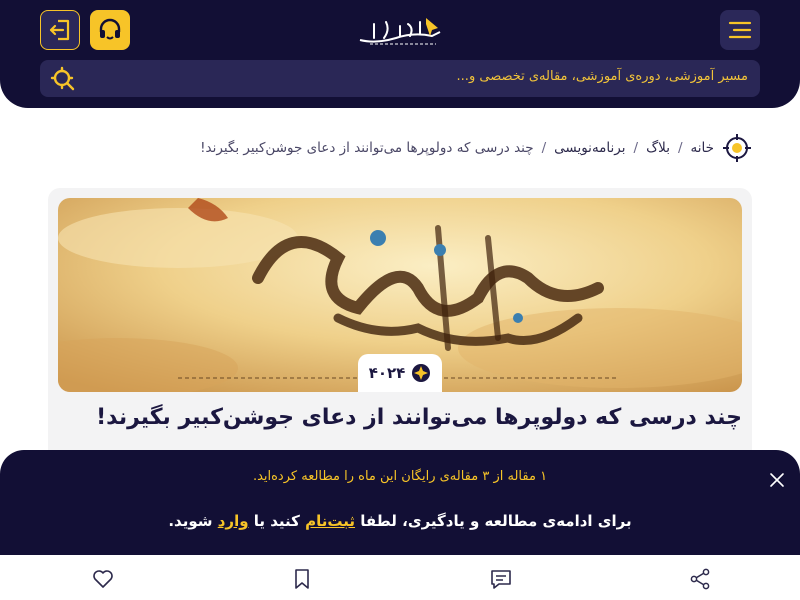  Describe the element at coordinates (737, 148) in the screenshot. I see `target-icon` at that location.